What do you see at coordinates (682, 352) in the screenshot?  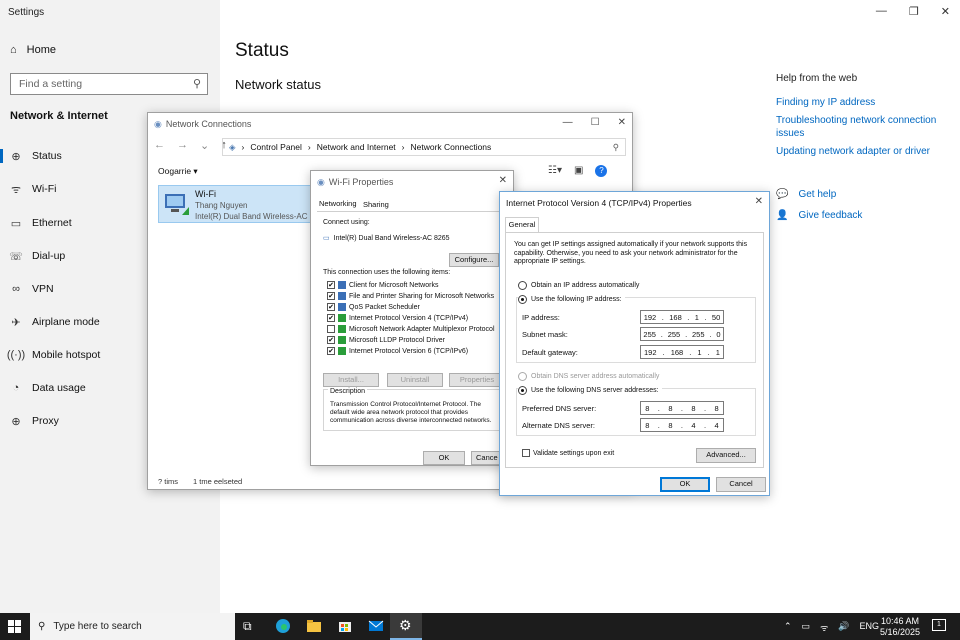 I see `default-gateway-field: 192. 168. 1. 1` at bounding box center [682, 352].